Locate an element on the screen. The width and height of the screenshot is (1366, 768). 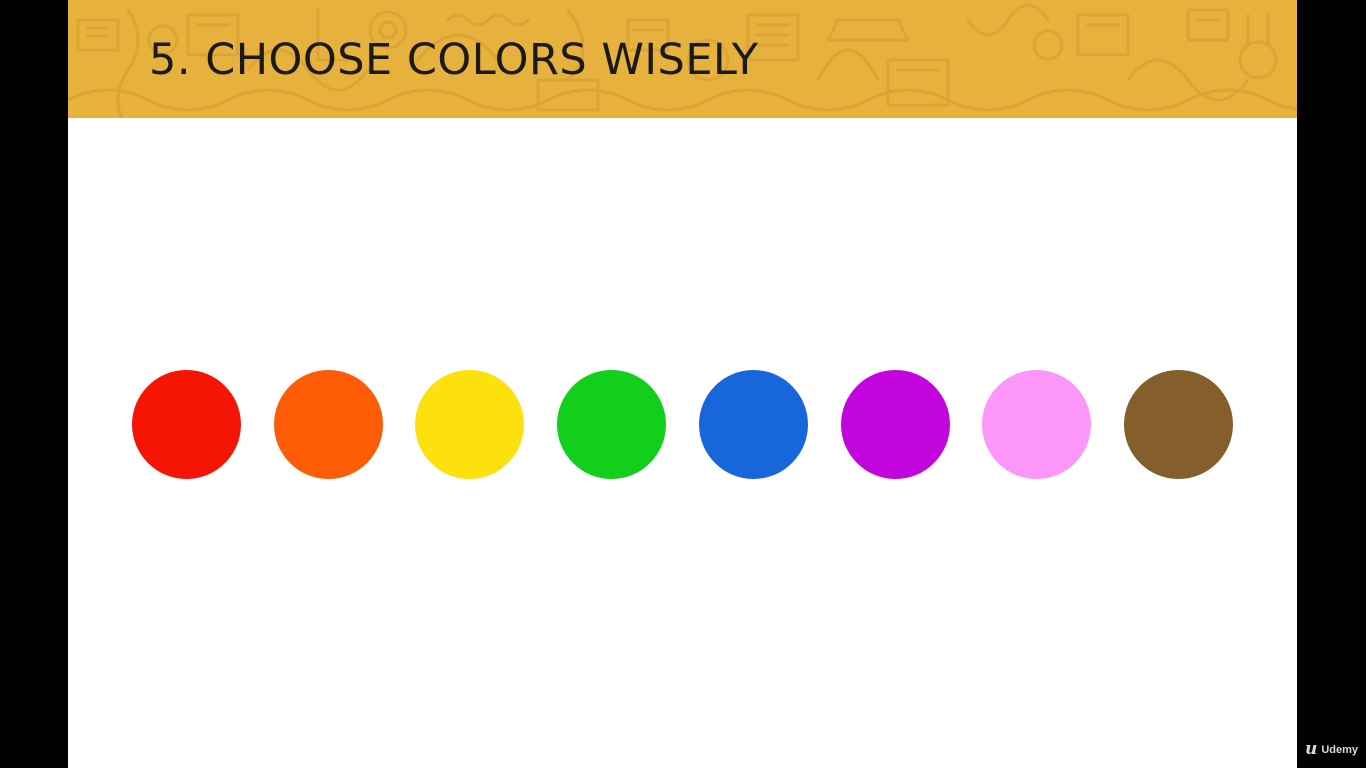
swatch-orange is located at coordinates (328, 424).